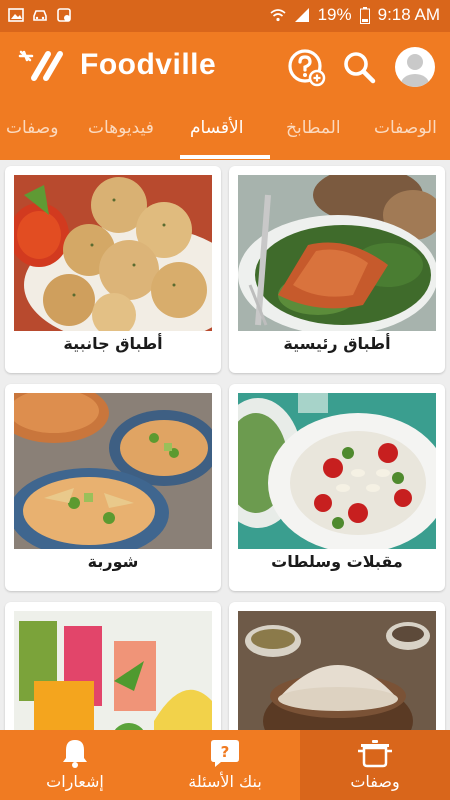  I want to click on alarm-icon, so click(64, 15).